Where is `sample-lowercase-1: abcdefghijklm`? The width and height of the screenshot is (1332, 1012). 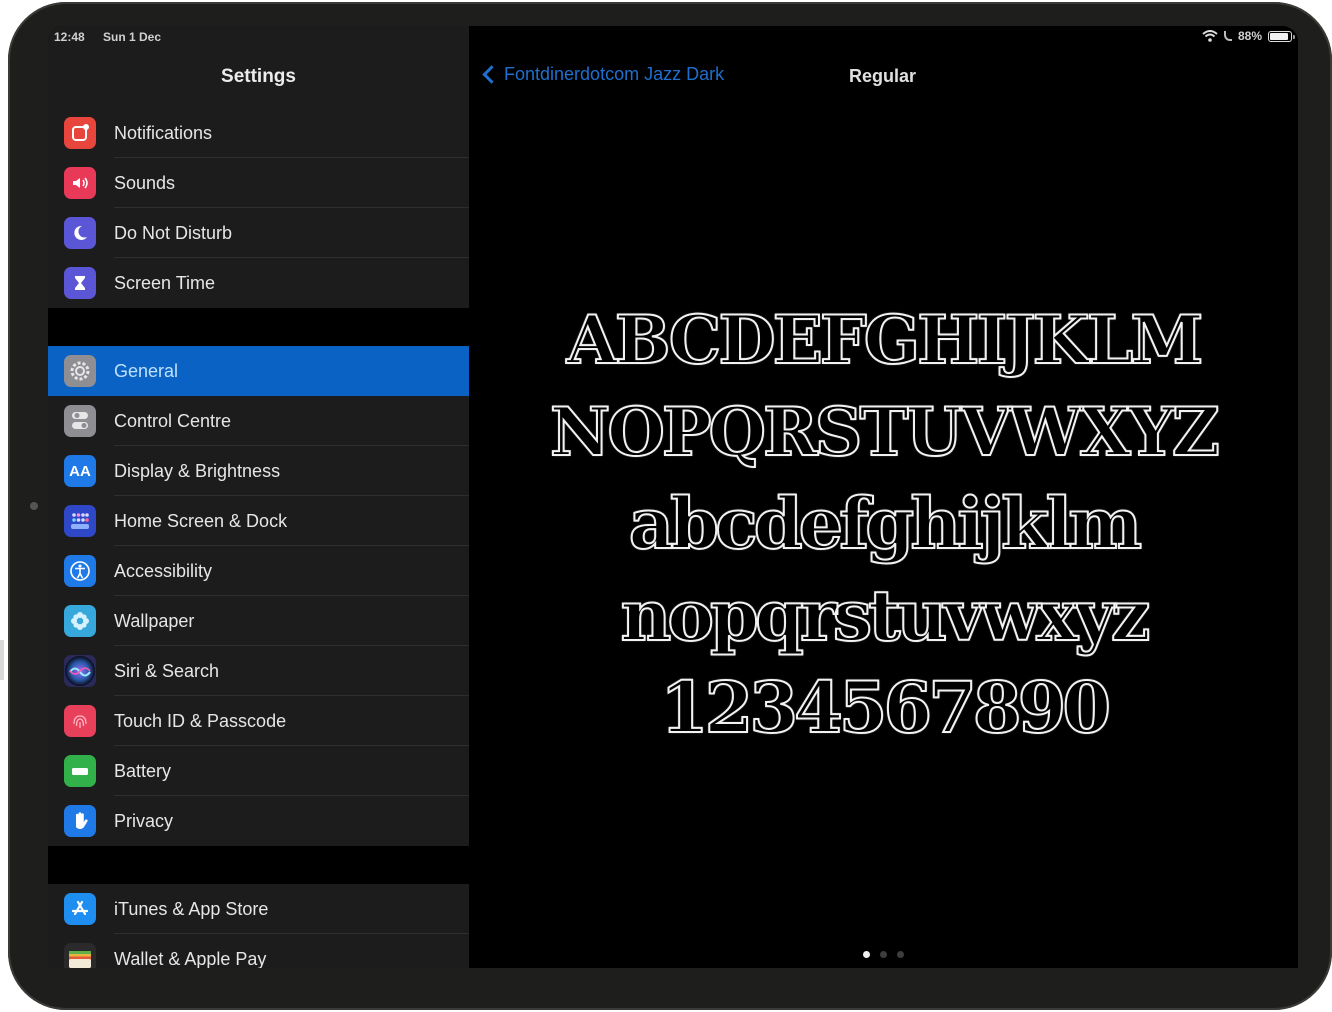
sample-lowercase-1: abcdefghijklm is located at coordinates (885, 523).